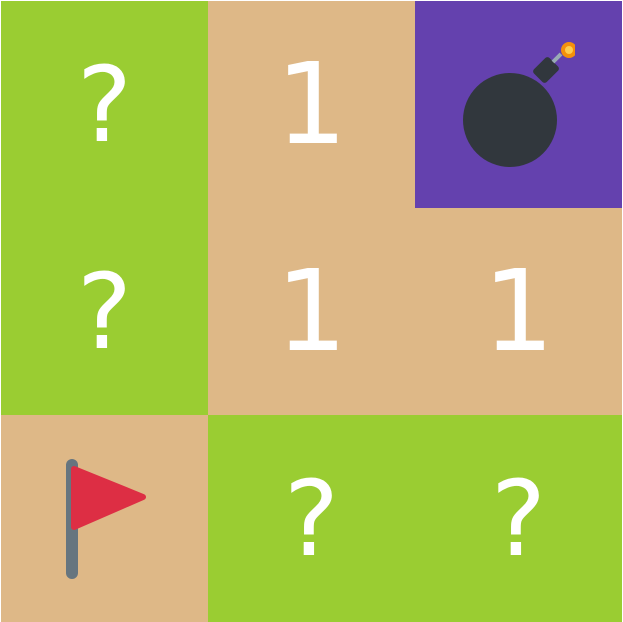 This screenshot has width=623, height=622. I want to click on cell-r1-c2: 1, so click(311, 104).